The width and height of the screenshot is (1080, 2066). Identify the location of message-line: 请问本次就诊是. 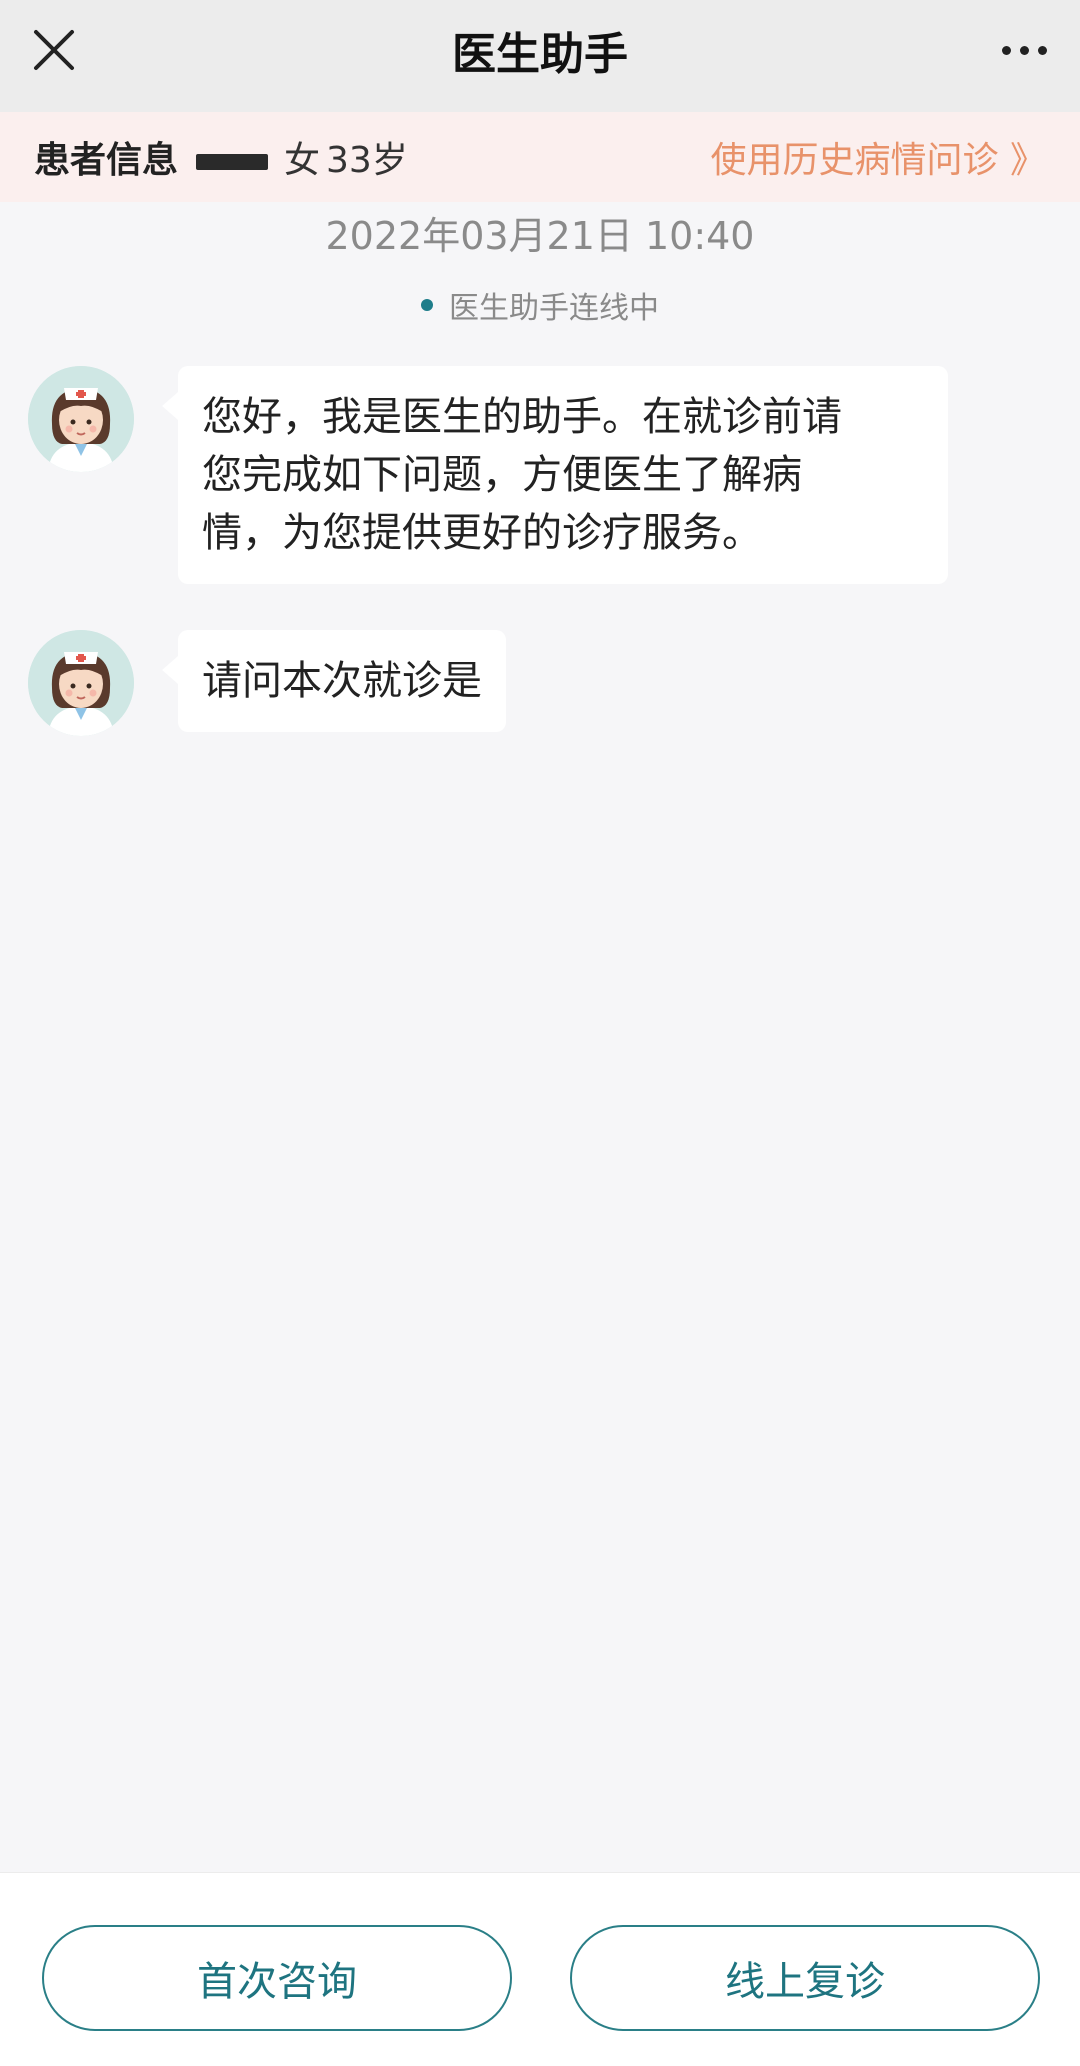
(342, 681).